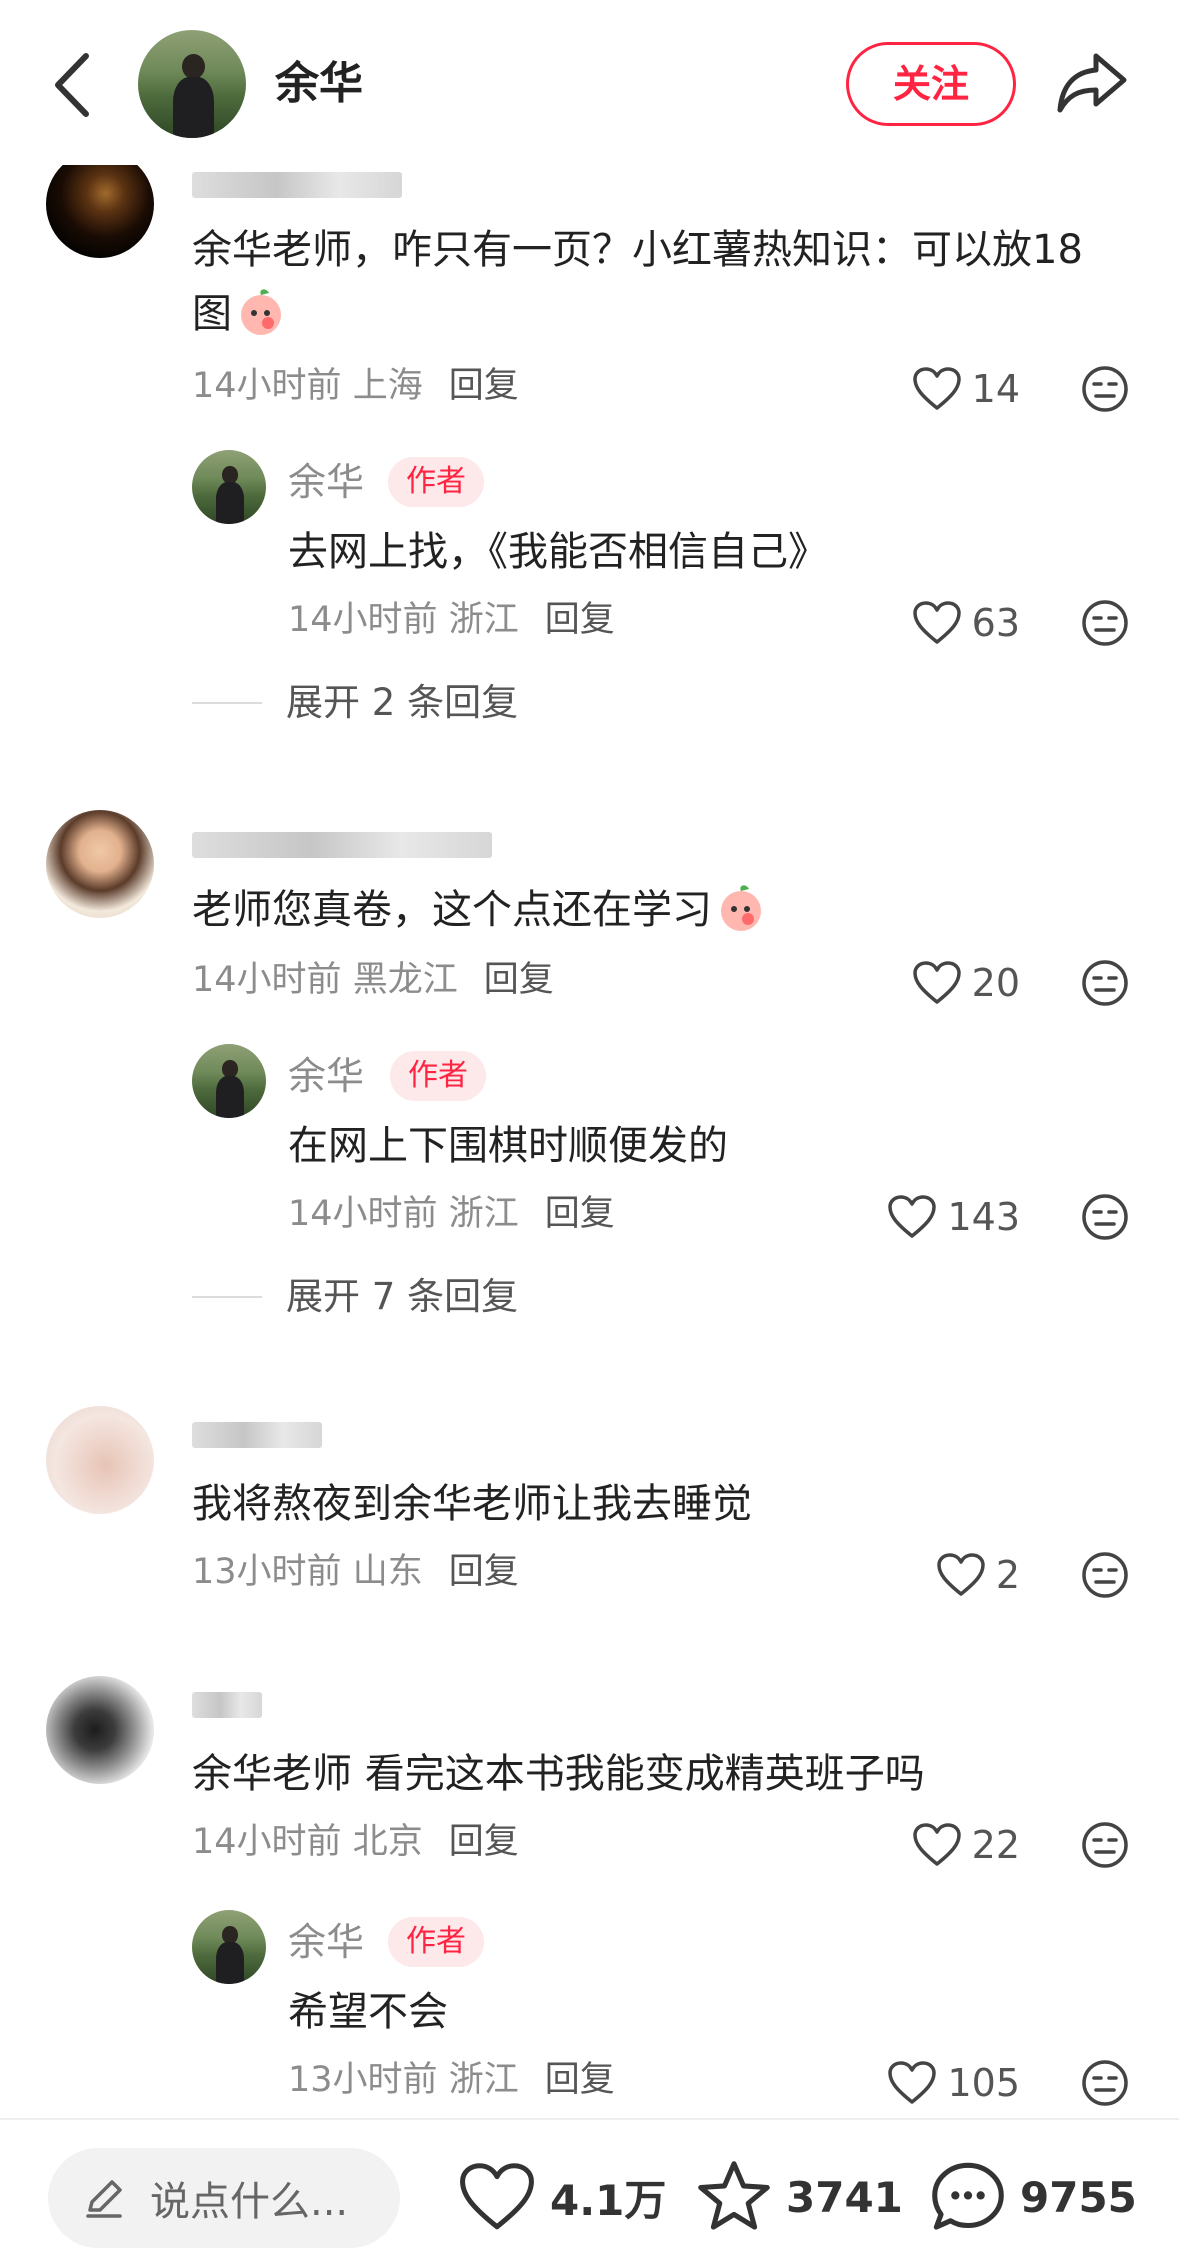  I want to click on like-count: 22, so click(995, 1845).